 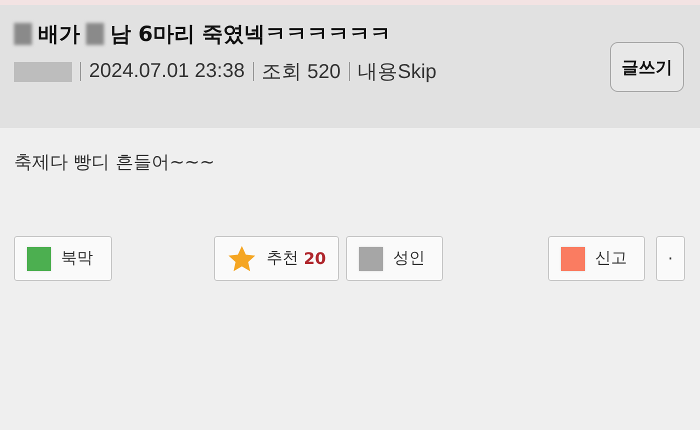 What do you see at coordinates (63, 258) in the screenshot?
I see `action-button: 북막` at bounding box center [63, 258].